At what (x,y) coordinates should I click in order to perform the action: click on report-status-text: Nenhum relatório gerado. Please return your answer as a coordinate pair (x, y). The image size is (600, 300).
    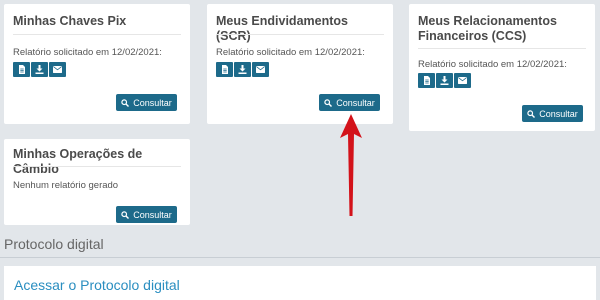
    Looking at the image, I should click on (66, 185).